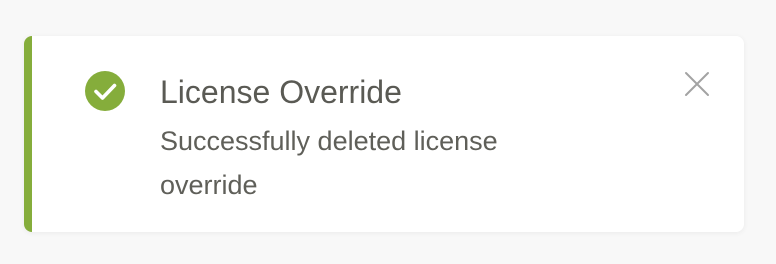 The image size is (776, 264). What do you see at coordinates (105, 91) in the screenshot?
I see `check-circle-icon` at bounding box center [105, 91].